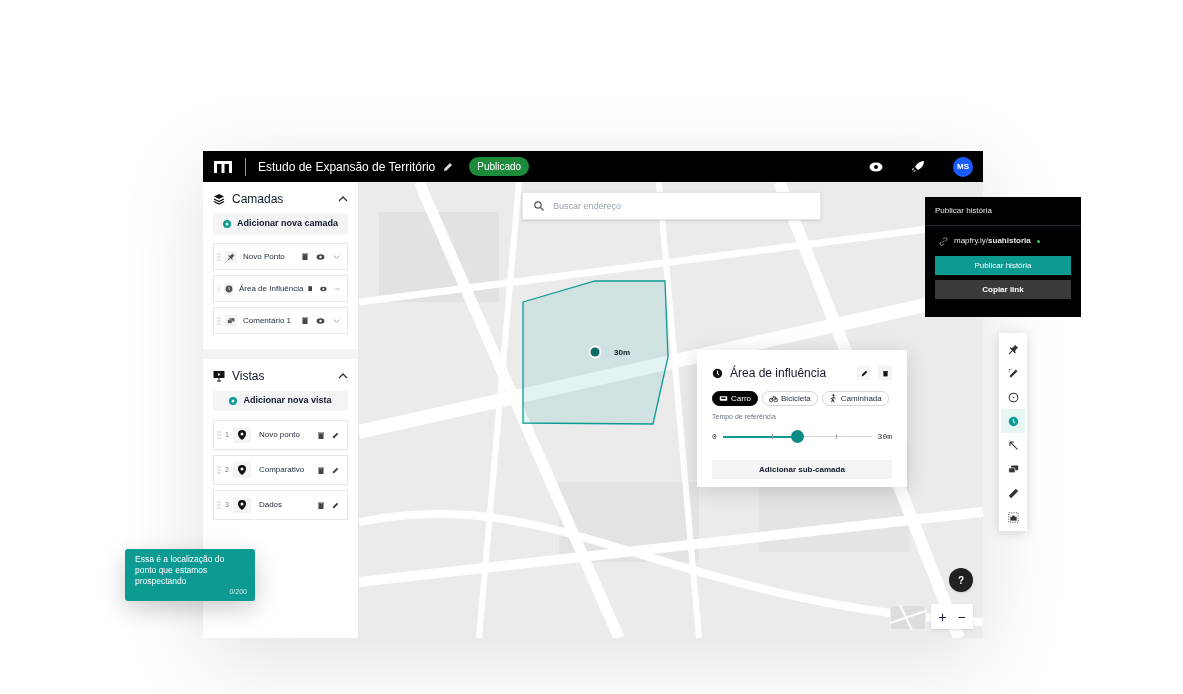 This screenshot has width=1183, height=694. I want to click on list-item: Comentário 1, so click(280, 320).